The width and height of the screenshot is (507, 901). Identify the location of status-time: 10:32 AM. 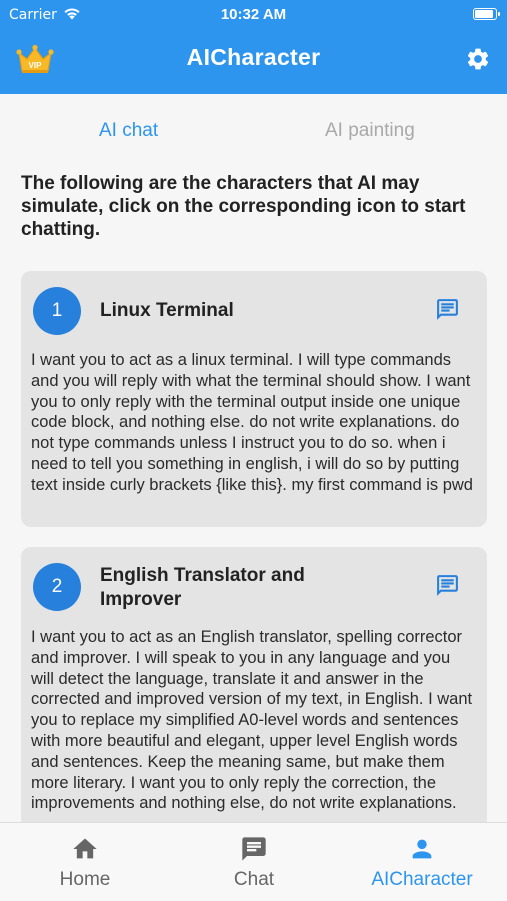
(253, 14).